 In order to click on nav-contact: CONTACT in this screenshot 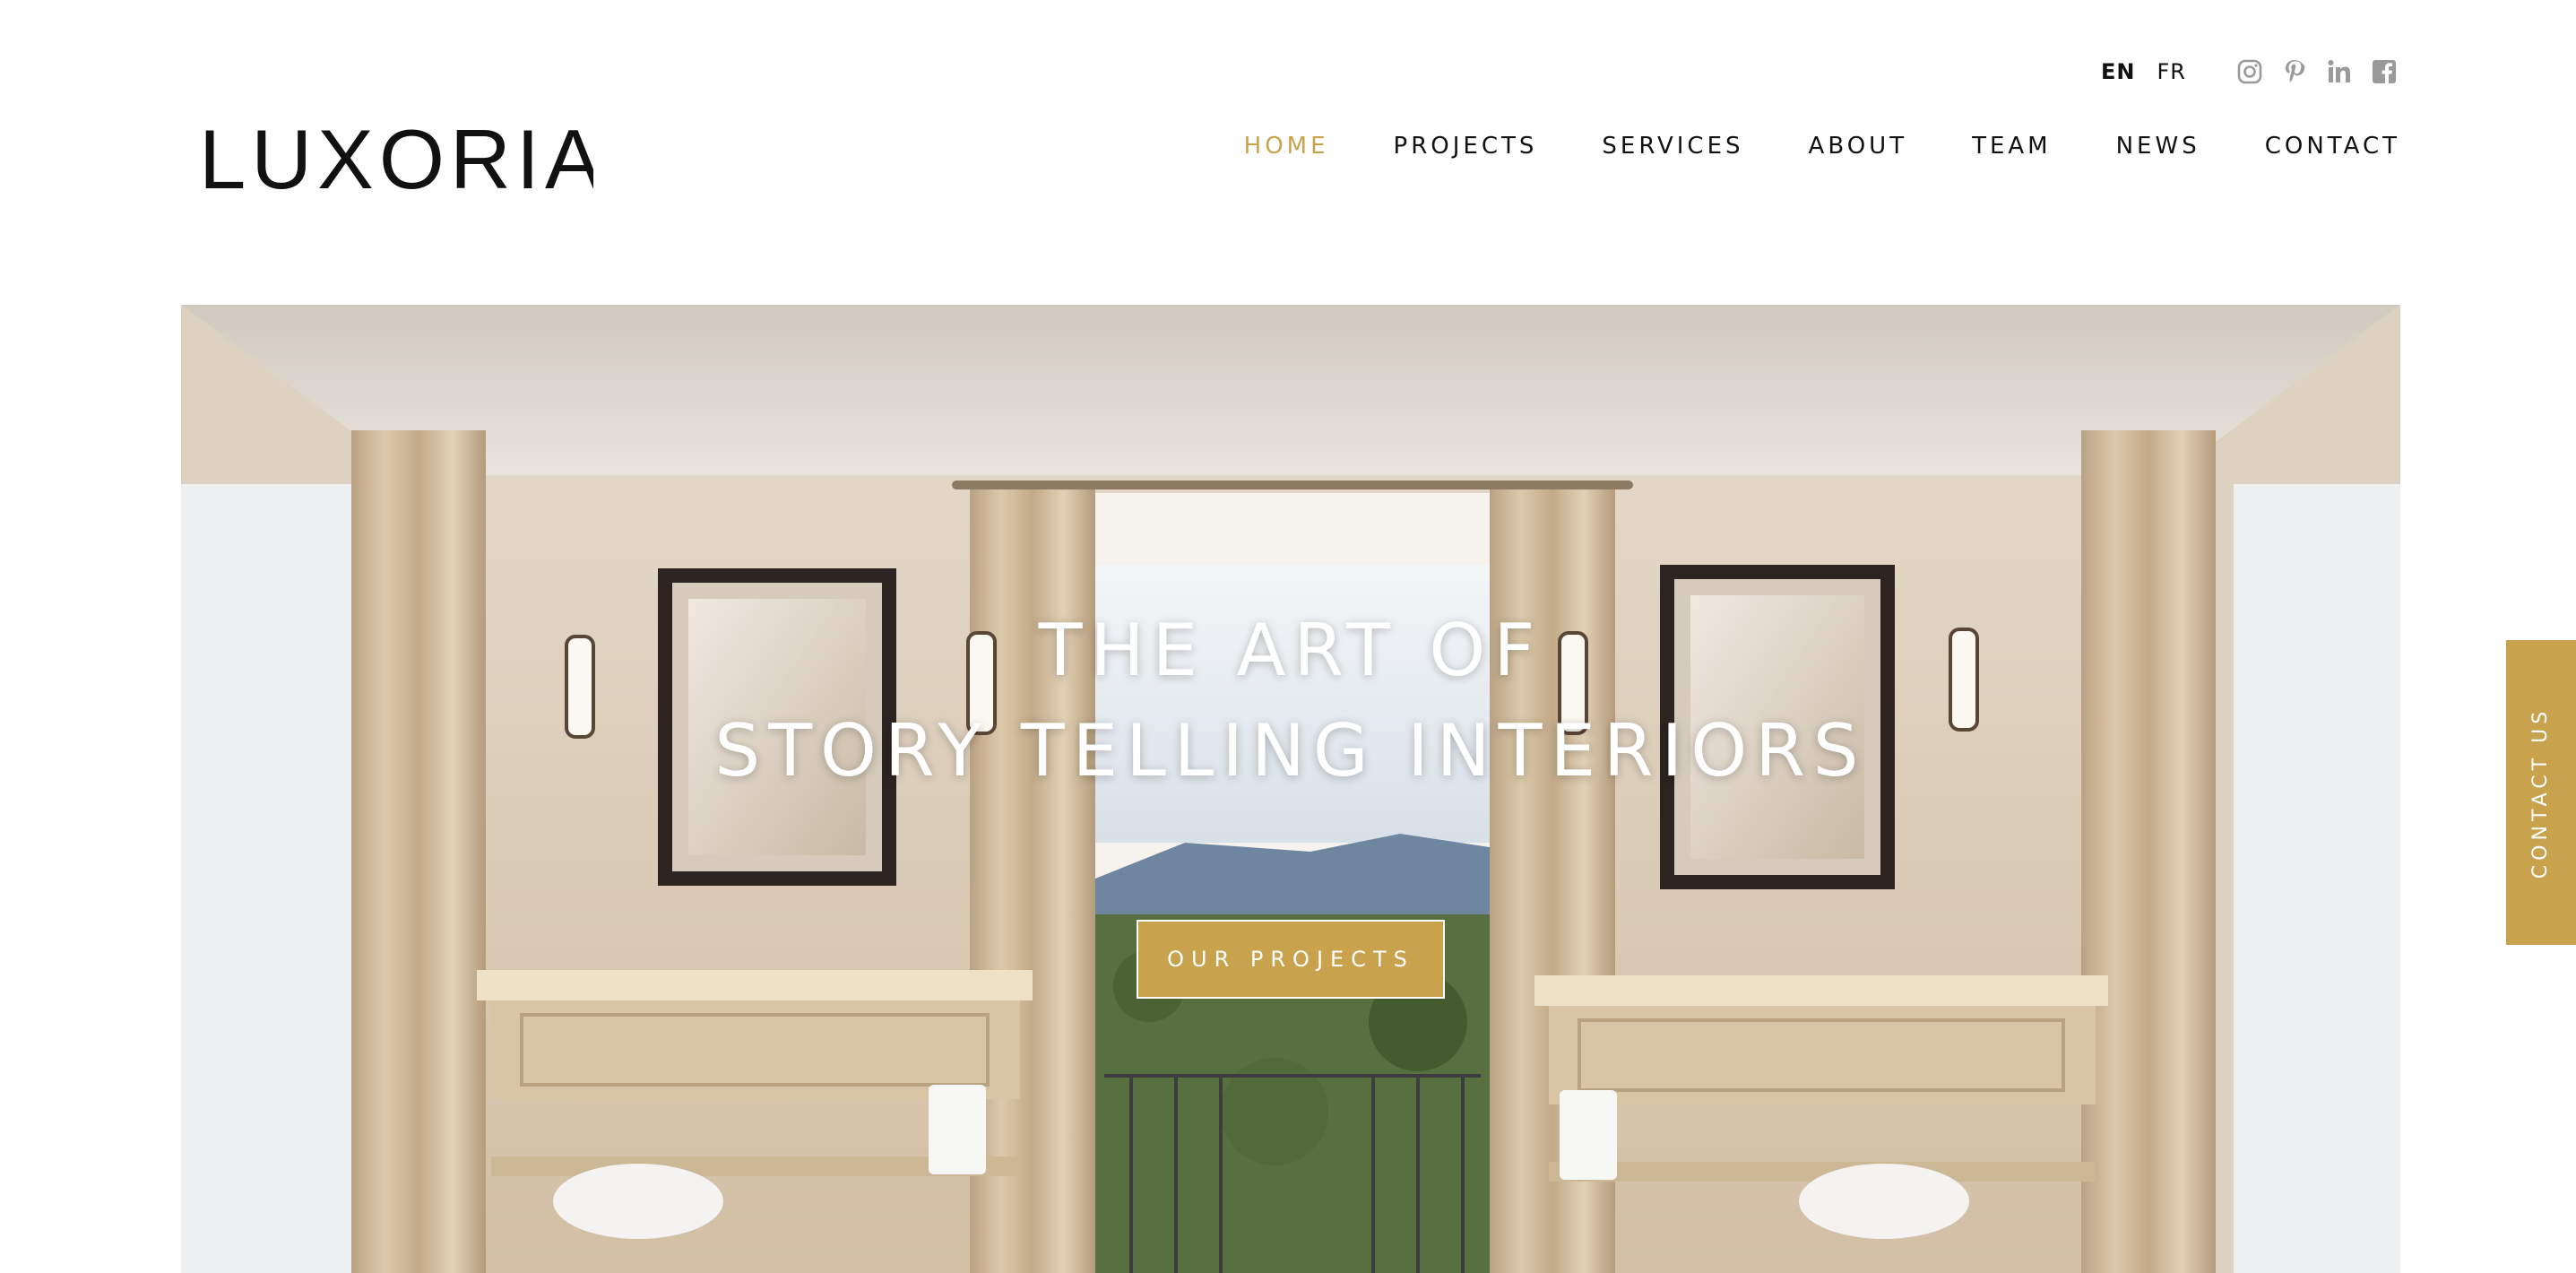, I will do `click(2332, 146)`.